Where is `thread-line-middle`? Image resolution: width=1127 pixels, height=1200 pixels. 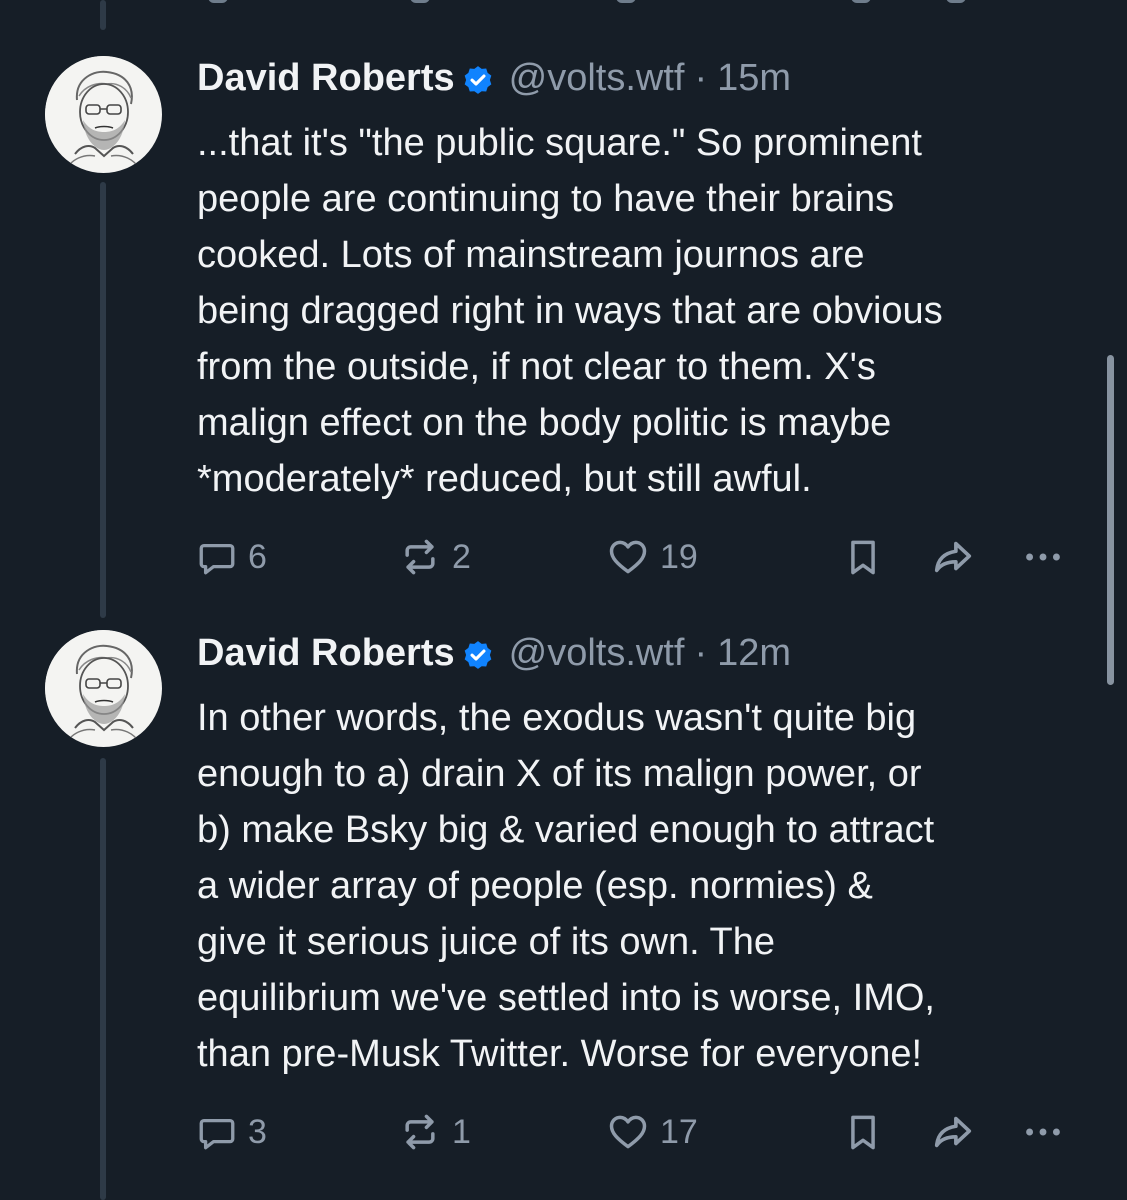
thread-line-middle is located at coordinates (103, 400).